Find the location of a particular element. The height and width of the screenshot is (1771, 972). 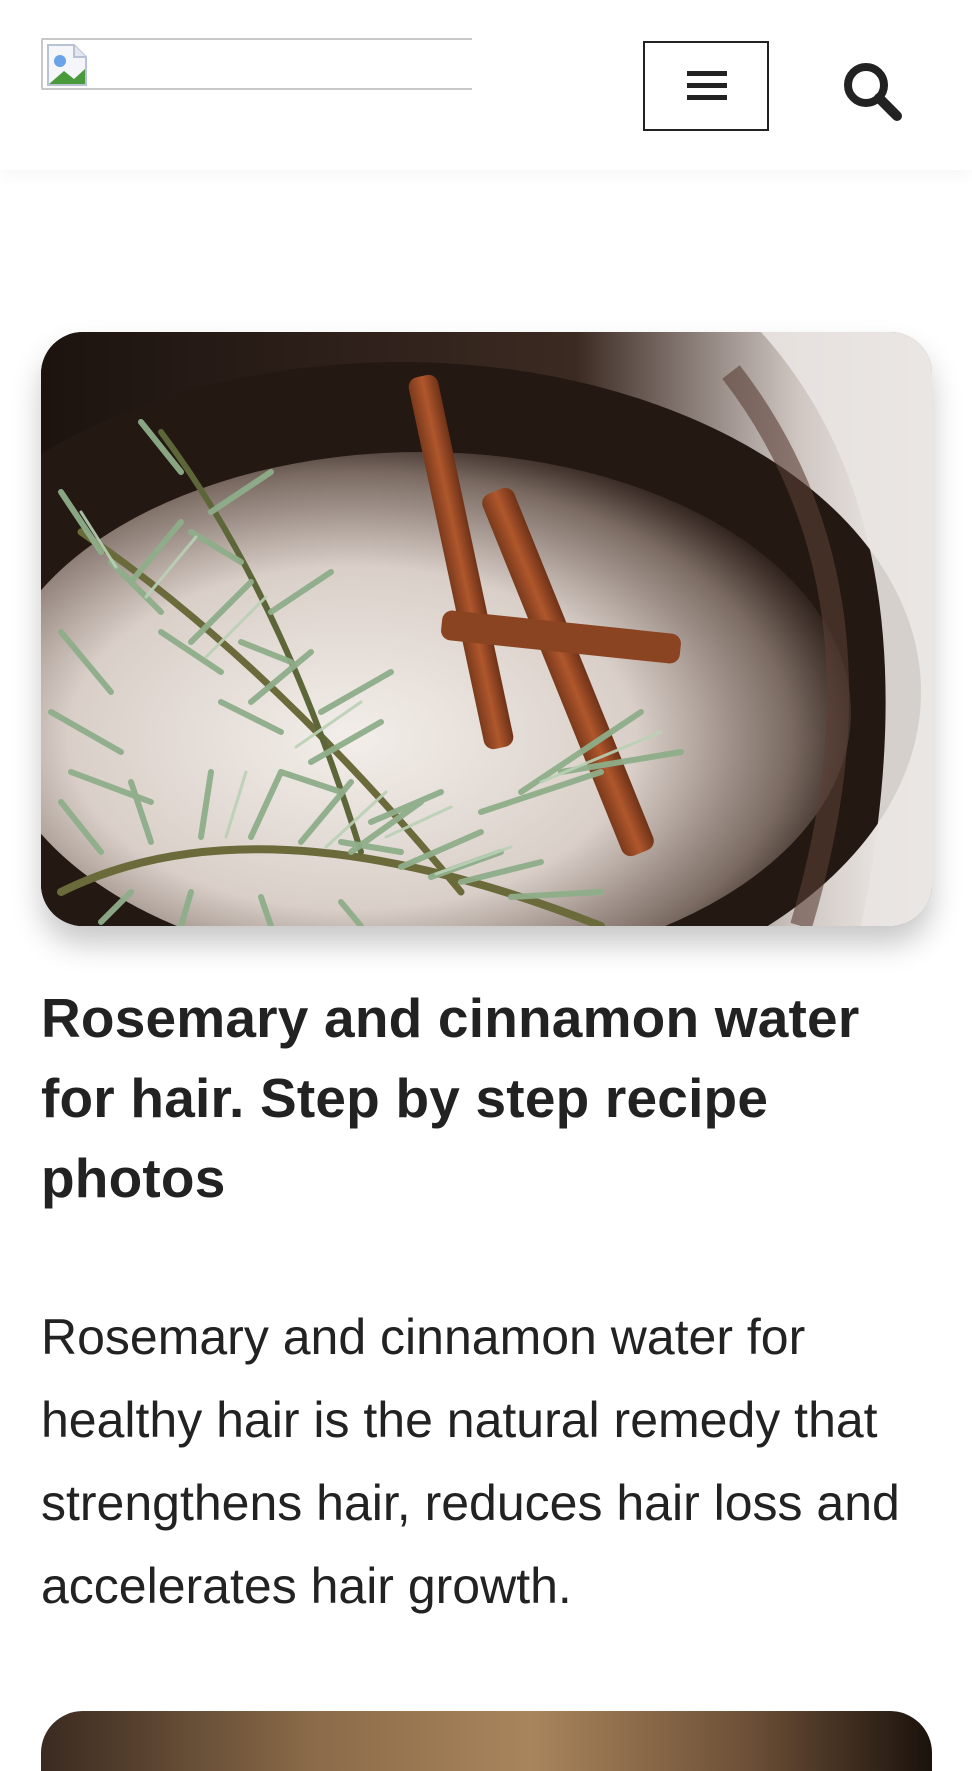

search-button is located at coordinates (871, 90).